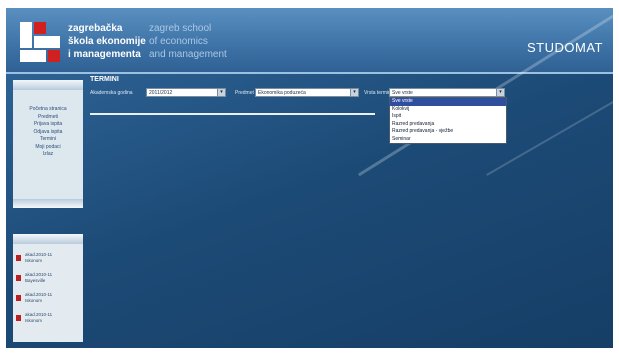 This screenshot has height=355, width=619. Describe the element at coordinates (104, 79) in the screenshot. I see `page-title: TERMINI` at that location.